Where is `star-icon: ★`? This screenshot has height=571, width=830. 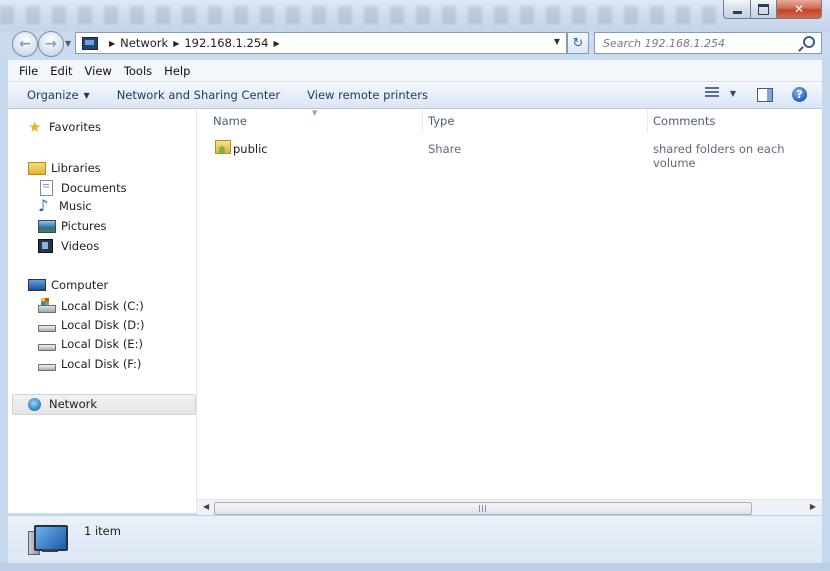
star-icon: ★ is located at coordinates (35, 127).